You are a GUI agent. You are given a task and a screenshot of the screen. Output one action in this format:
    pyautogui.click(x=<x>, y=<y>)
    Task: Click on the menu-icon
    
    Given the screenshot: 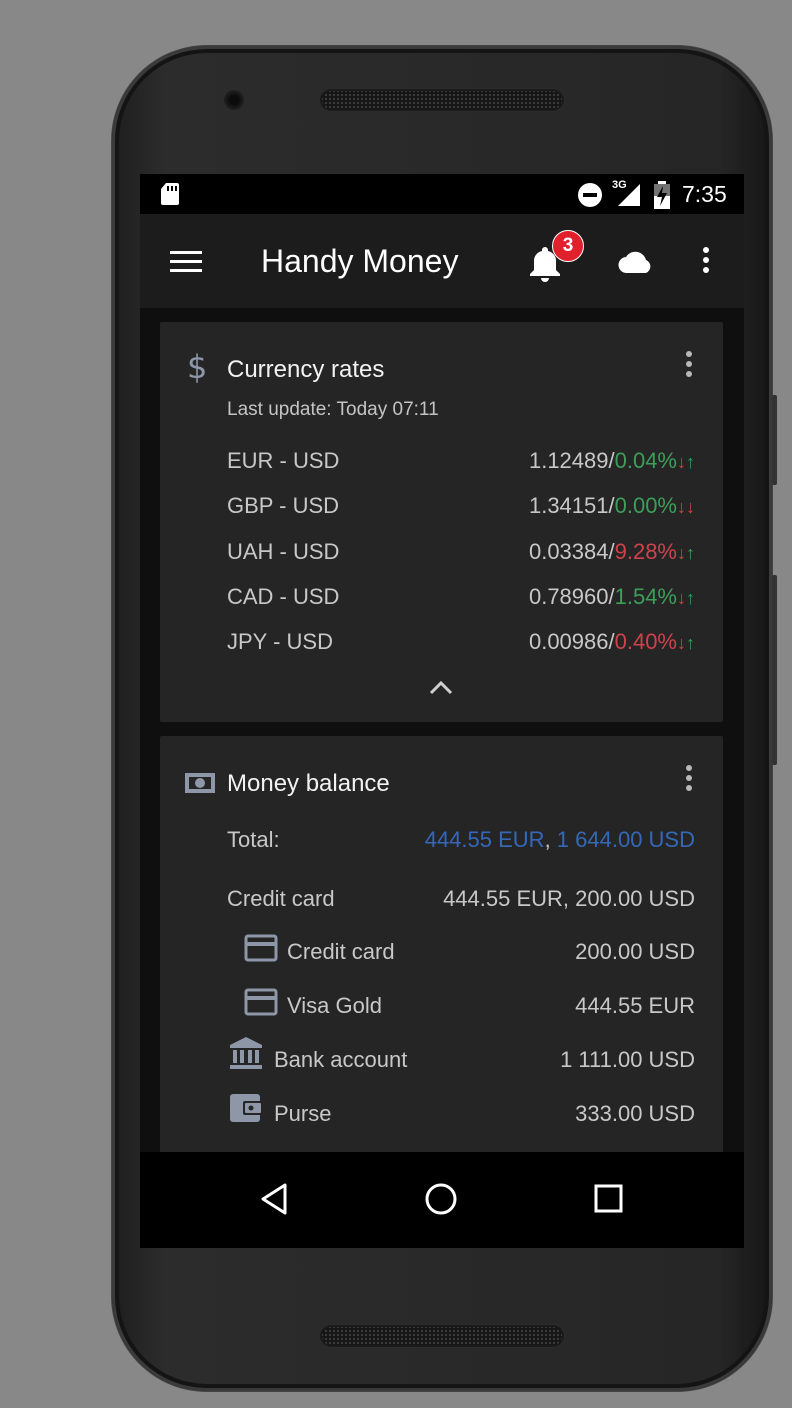 What is the action you would take?
    pyautogui.click(x=187, y=262)
    